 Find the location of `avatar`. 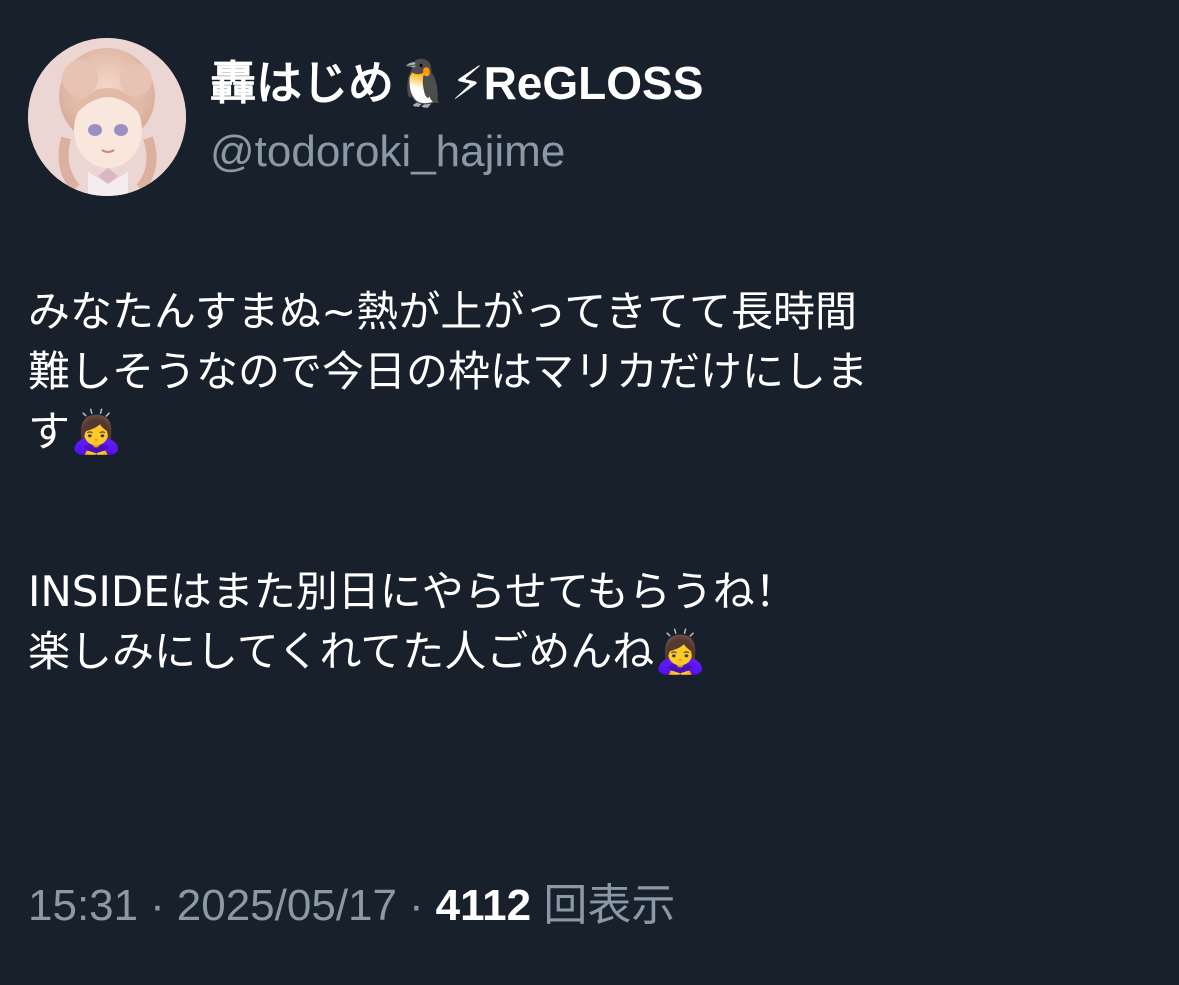

avatar is located at coordinates (107, 117).